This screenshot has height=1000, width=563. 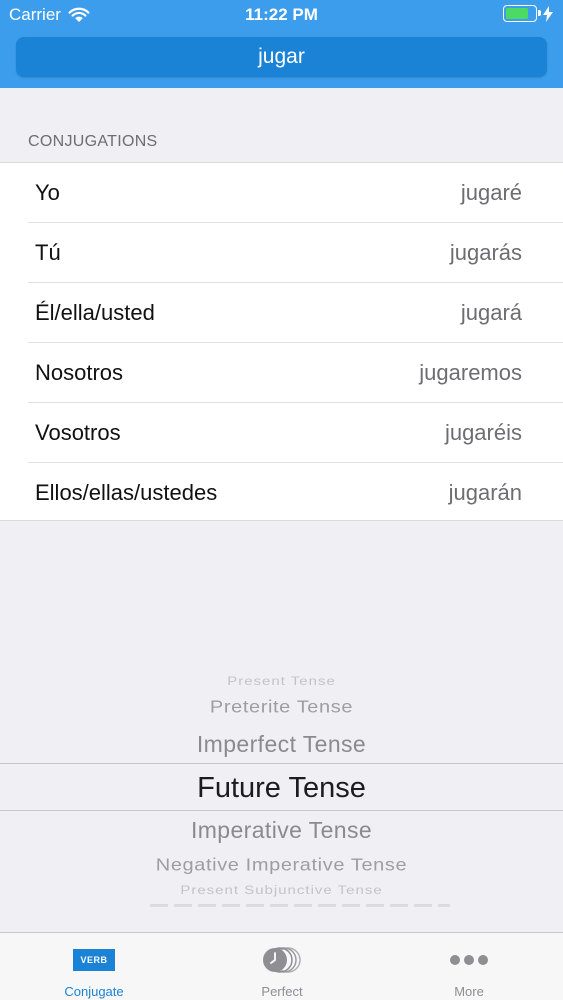 What do you see at coordinates (281, 830) in the screenshot?
I see `picker-option-imperative: Imperative Tense` at bounding box center [281, 830].